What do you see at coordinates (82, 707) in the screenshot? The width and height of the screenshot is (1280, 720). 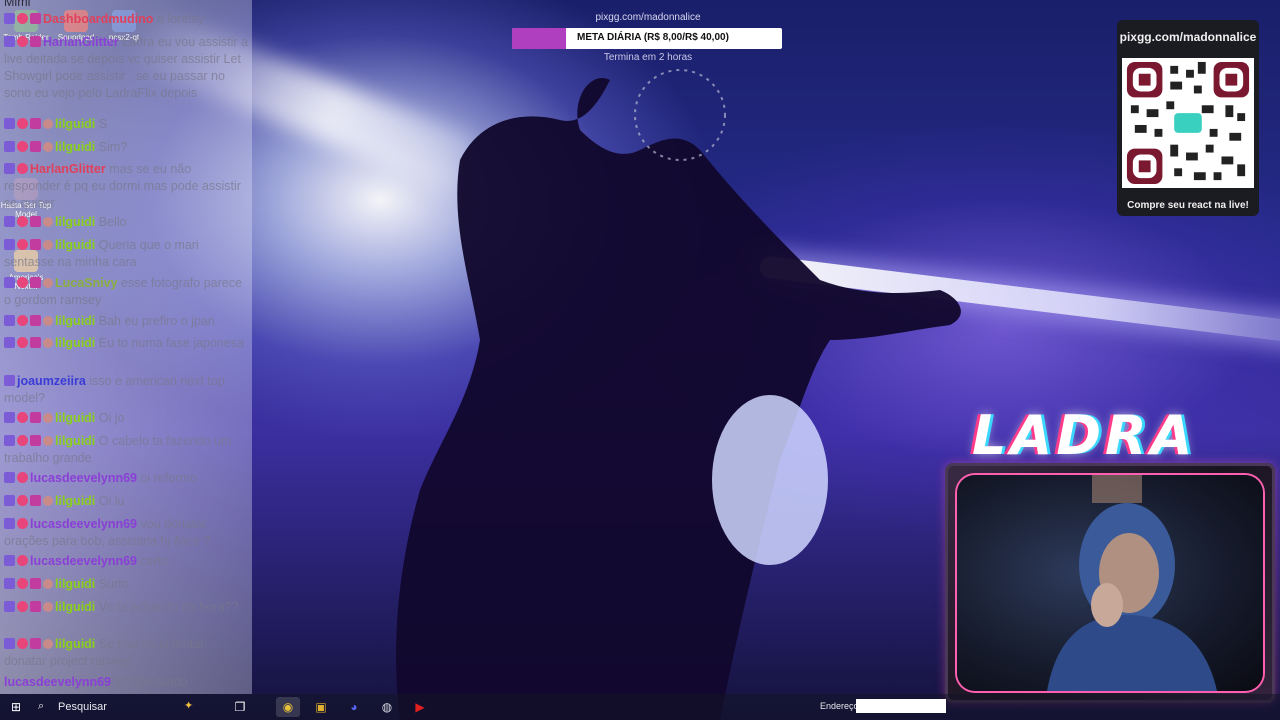 I see `search-placeholder: Pesquisar` at bounding box center [82, 707].